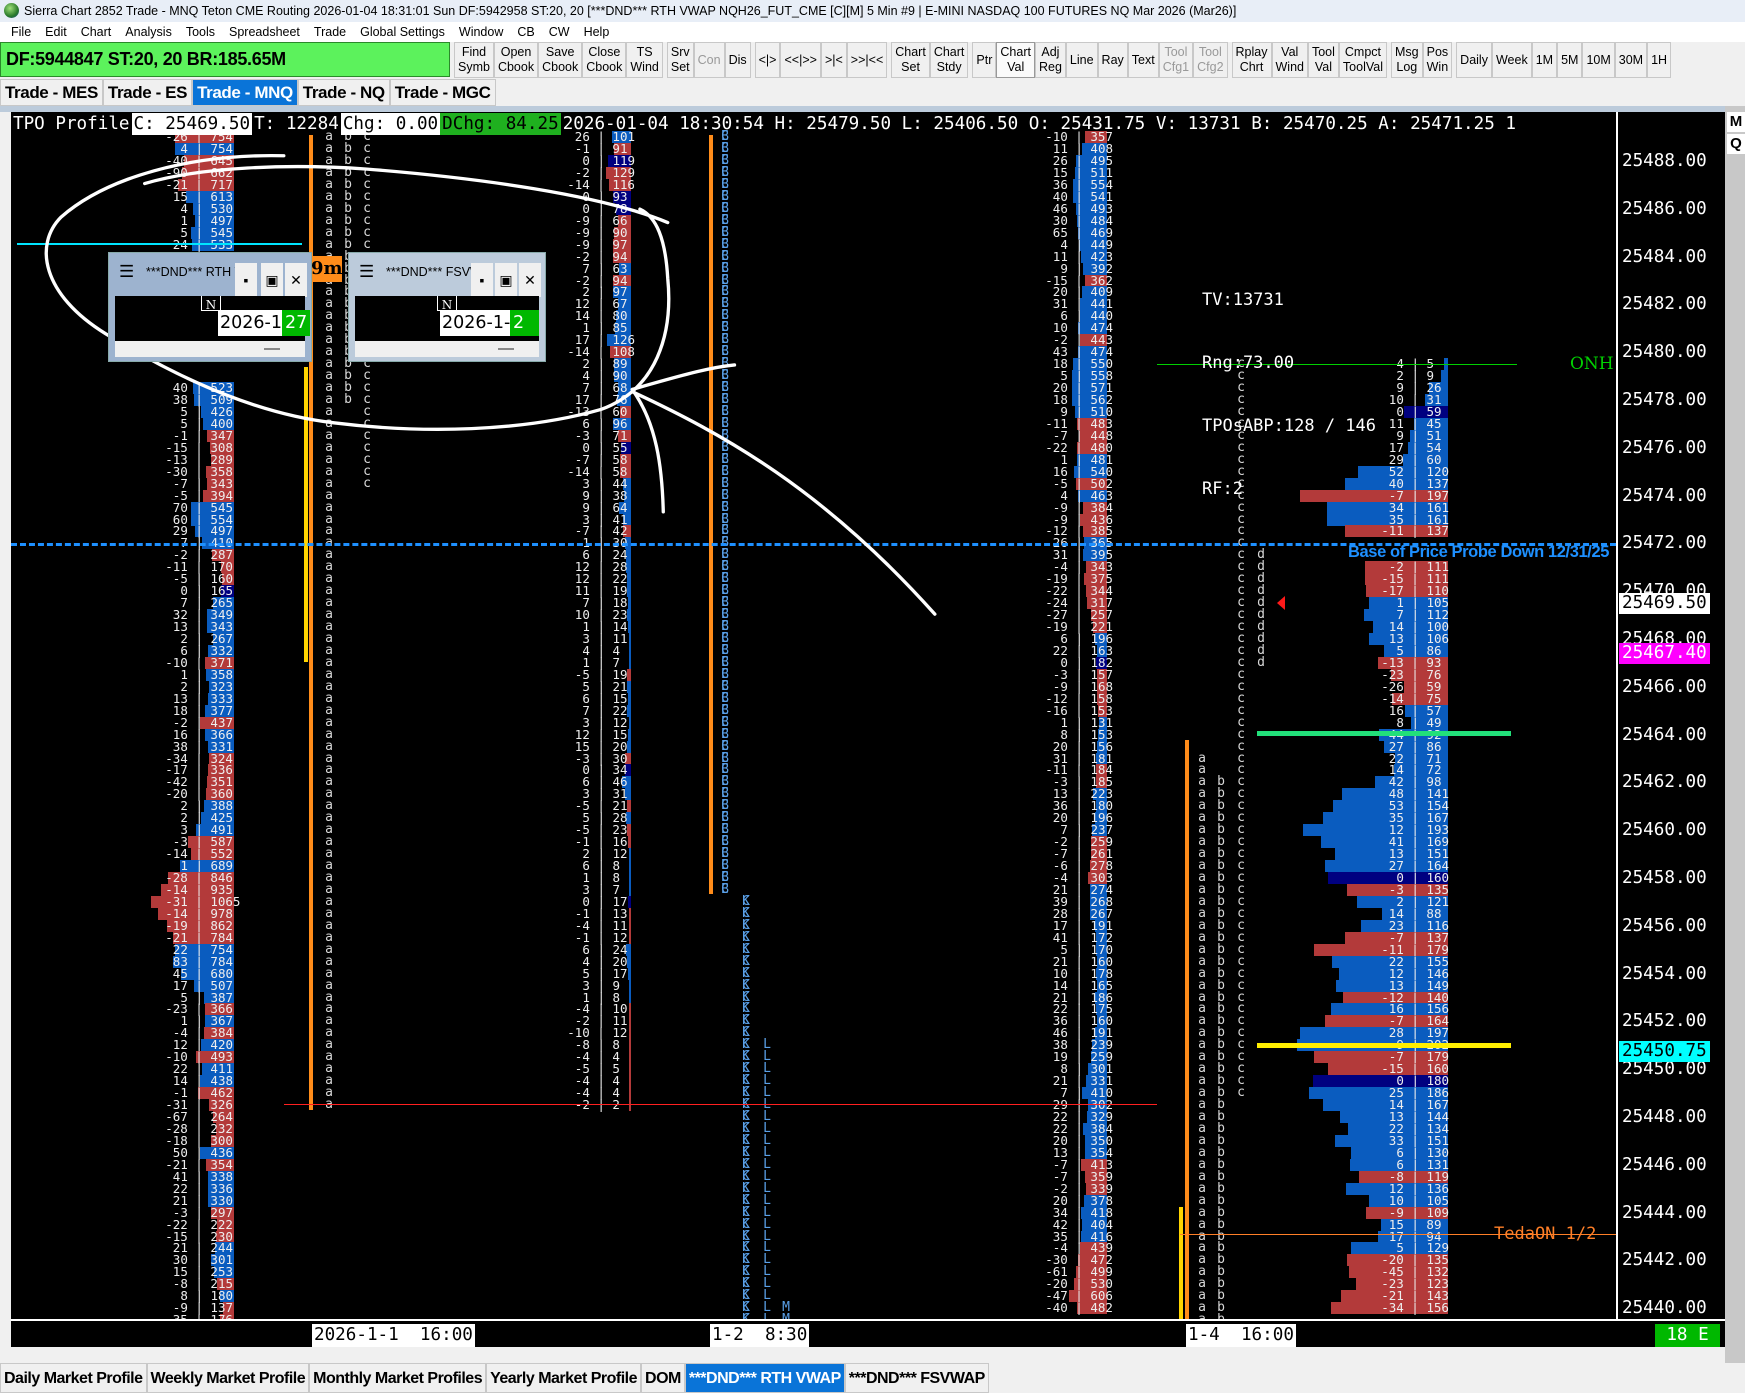 The image size is (1745, 1393). I want to click on change-value: Chg: 0.00, so click(390, 124).